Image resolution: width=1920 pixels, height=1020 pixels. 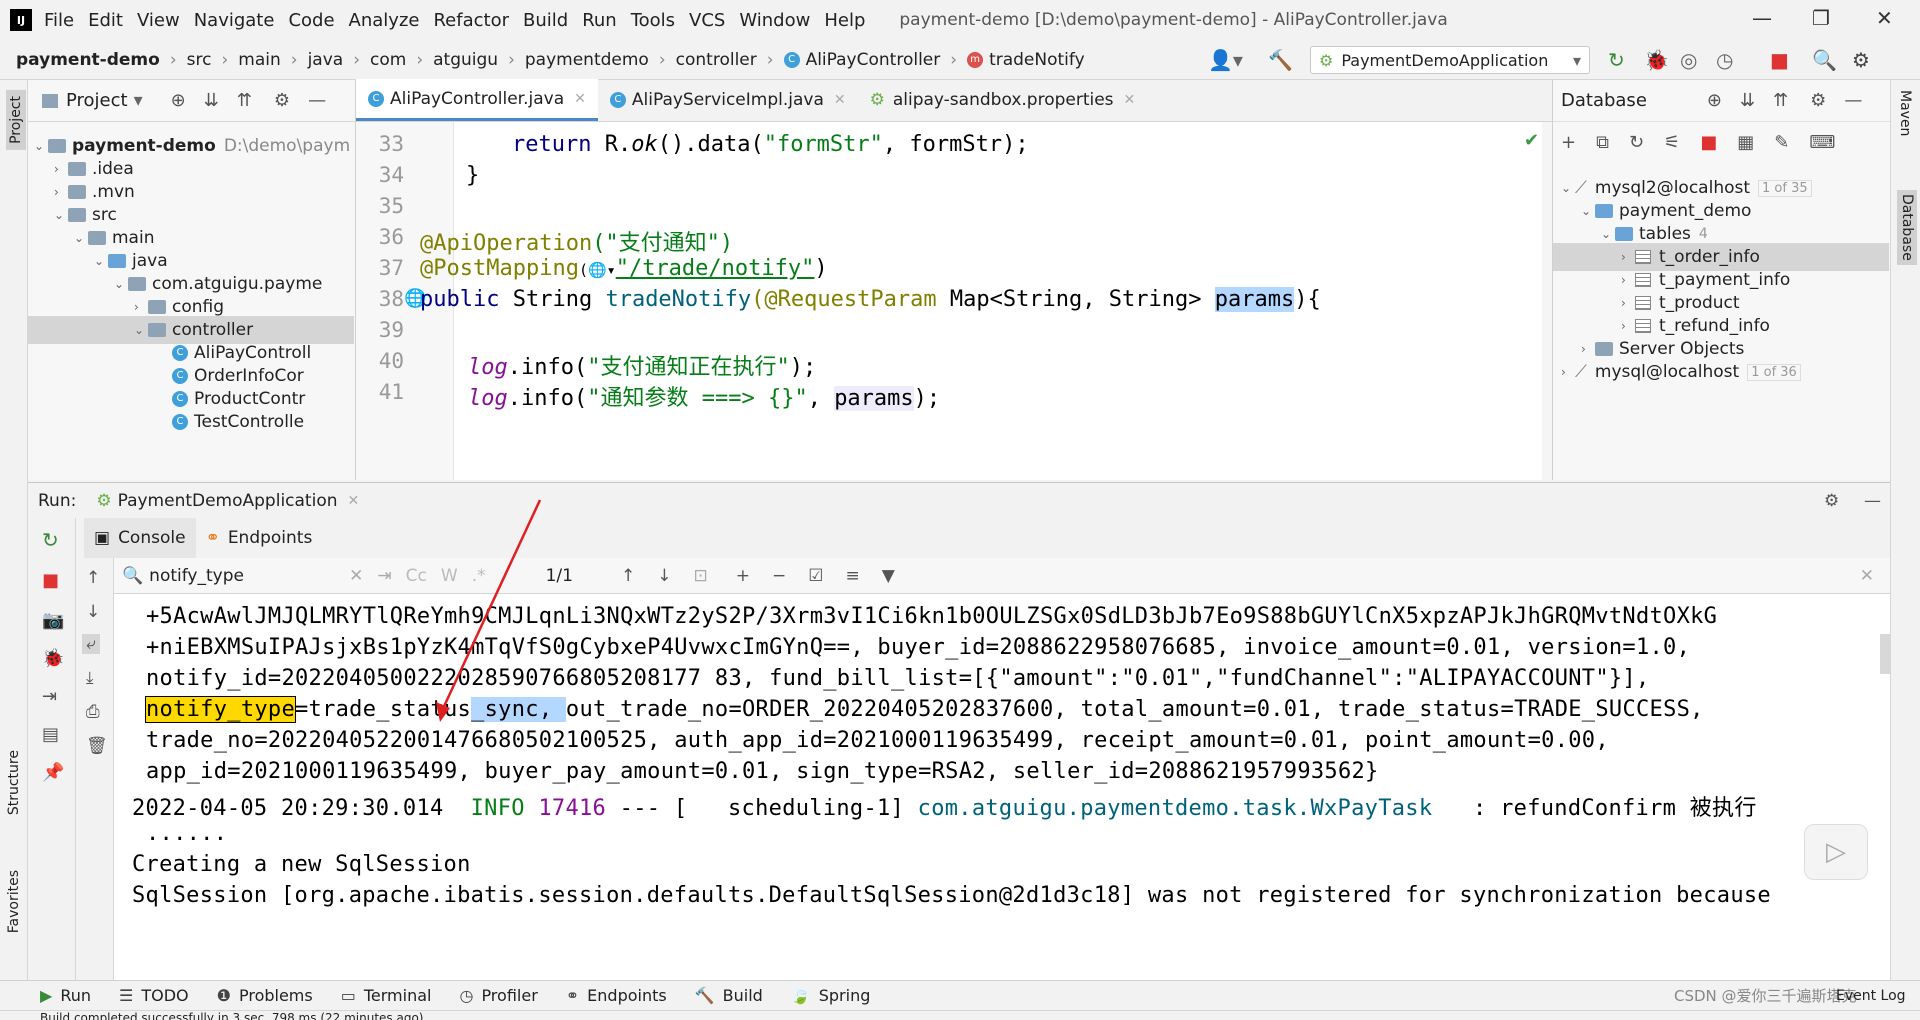 I want to click on editor-scrollbar, so click(x=1547, y=301).